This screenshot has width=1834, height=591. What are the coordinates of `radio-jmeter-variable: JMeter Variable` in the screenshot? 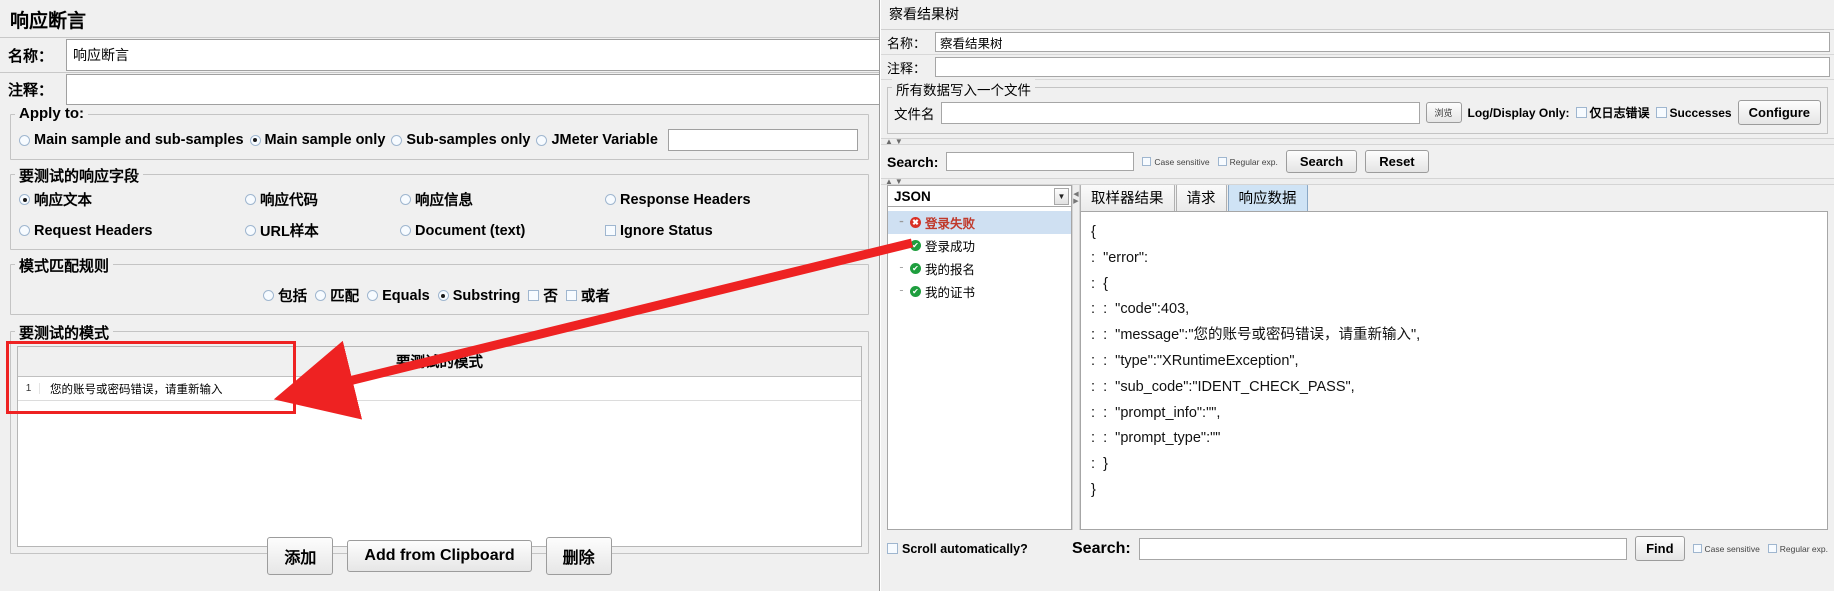 It's located at (597, 140).